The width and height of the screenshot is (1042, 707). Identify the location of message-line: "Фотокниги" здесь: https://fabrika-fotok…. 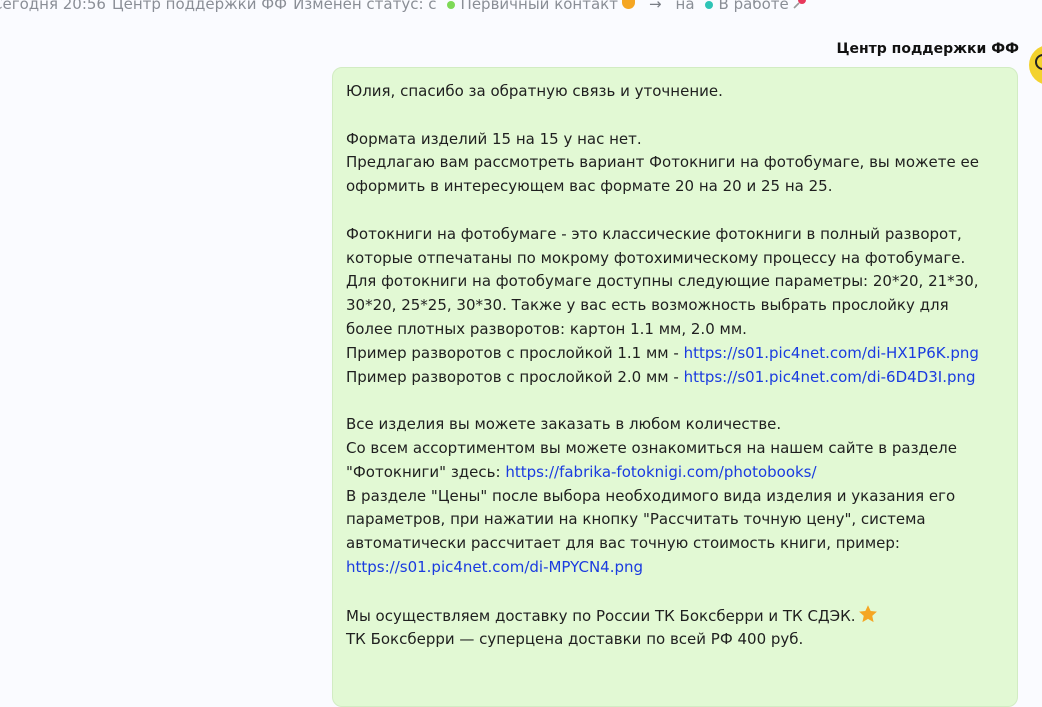
(675, 473).